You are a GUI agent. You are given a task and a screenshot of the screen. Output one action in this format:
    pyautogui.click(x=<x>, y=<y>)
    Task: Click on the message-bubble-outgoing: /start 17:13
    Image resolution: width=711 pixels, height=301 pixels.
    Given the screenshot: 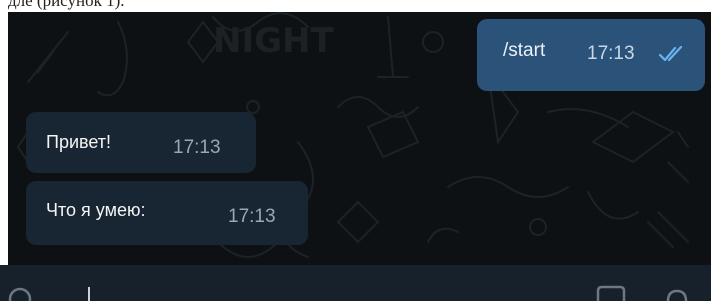 What is the action you would take?
    pyautogui.click(x=591, y=55)
    